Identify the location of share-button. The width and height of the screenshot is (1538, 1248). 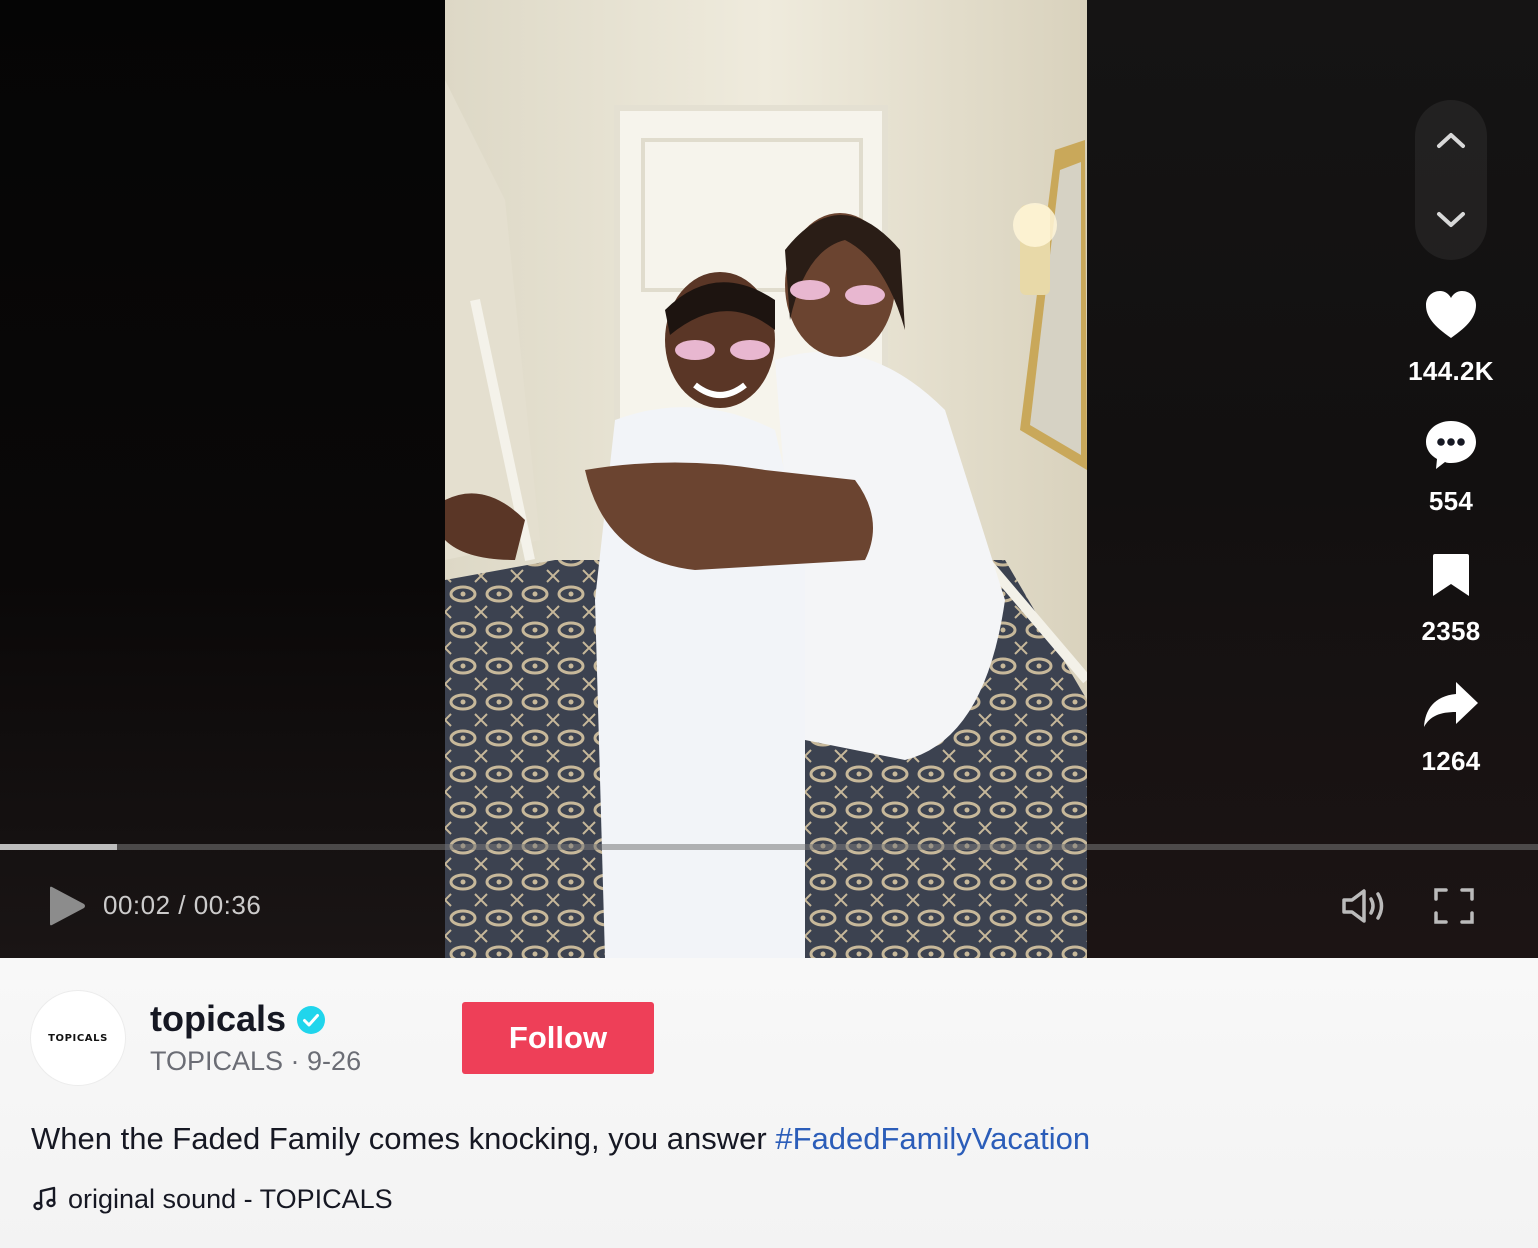
(1451, 705).